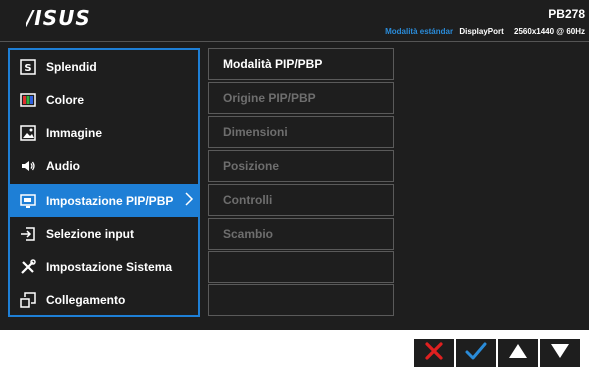 This screenshot has height=368, width=589. I want to click on menu-item-image: Immagine, so click(104, 132).